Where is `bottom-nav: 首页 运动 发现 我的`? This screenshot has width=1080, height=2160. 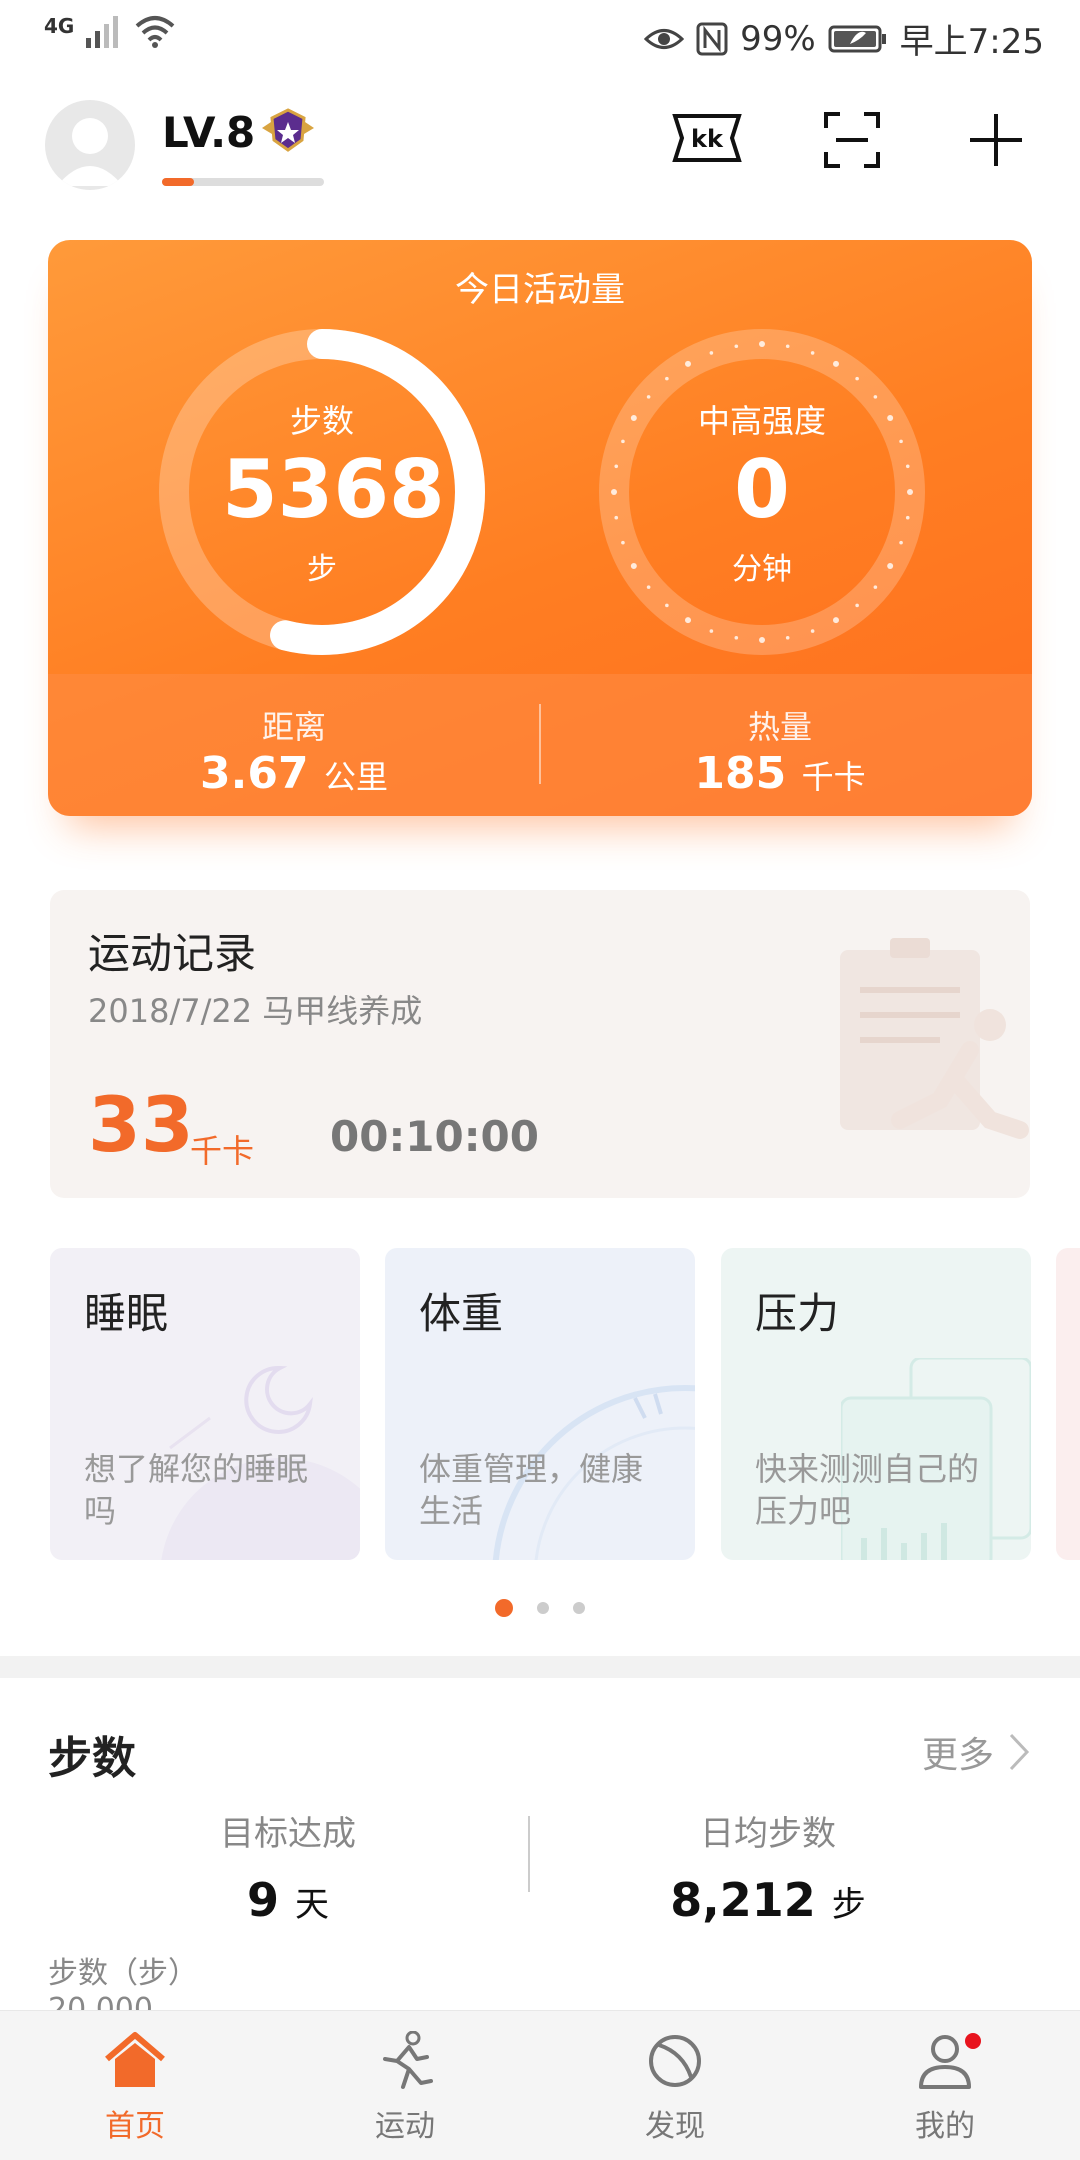 bottom-nav: 首页 运动 发现 我的 is located at coordinates (540, 2085).